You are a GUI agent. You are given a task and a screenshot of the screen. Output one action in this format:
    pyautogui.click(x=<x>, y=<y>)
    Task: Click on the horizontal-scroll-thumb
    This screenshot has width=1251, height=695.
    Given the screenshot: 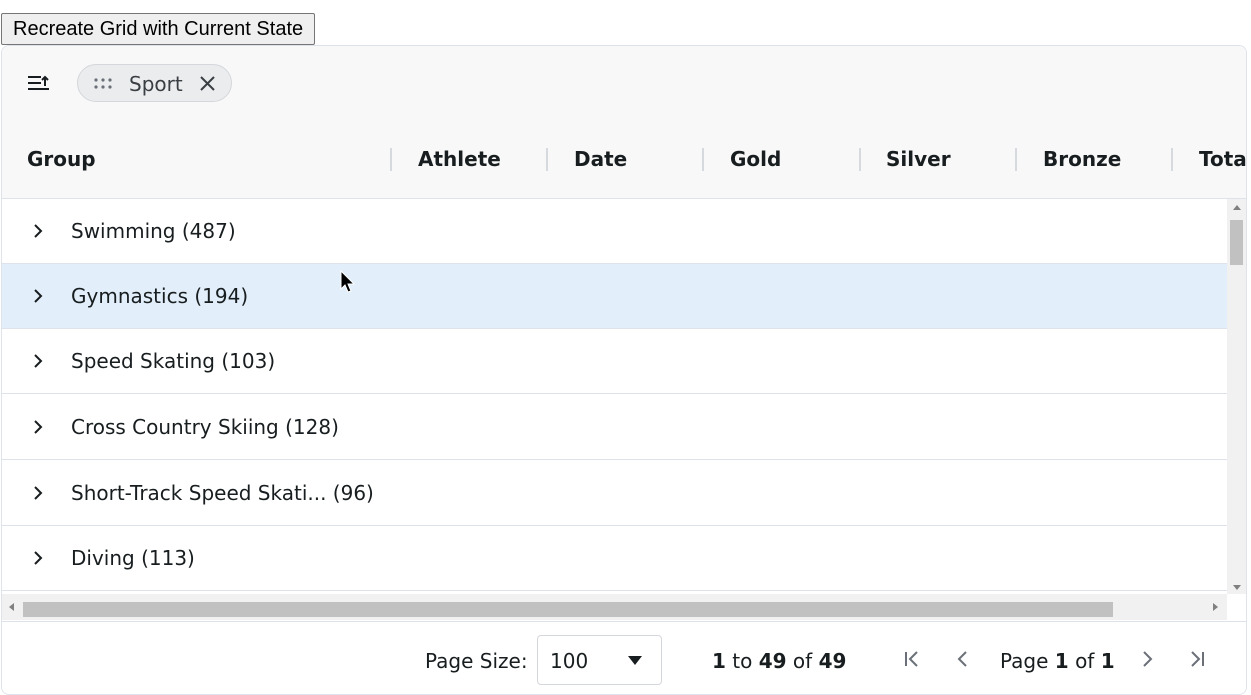 What is the action you would take?
    pyautogui.click(x=568, y=609)
    